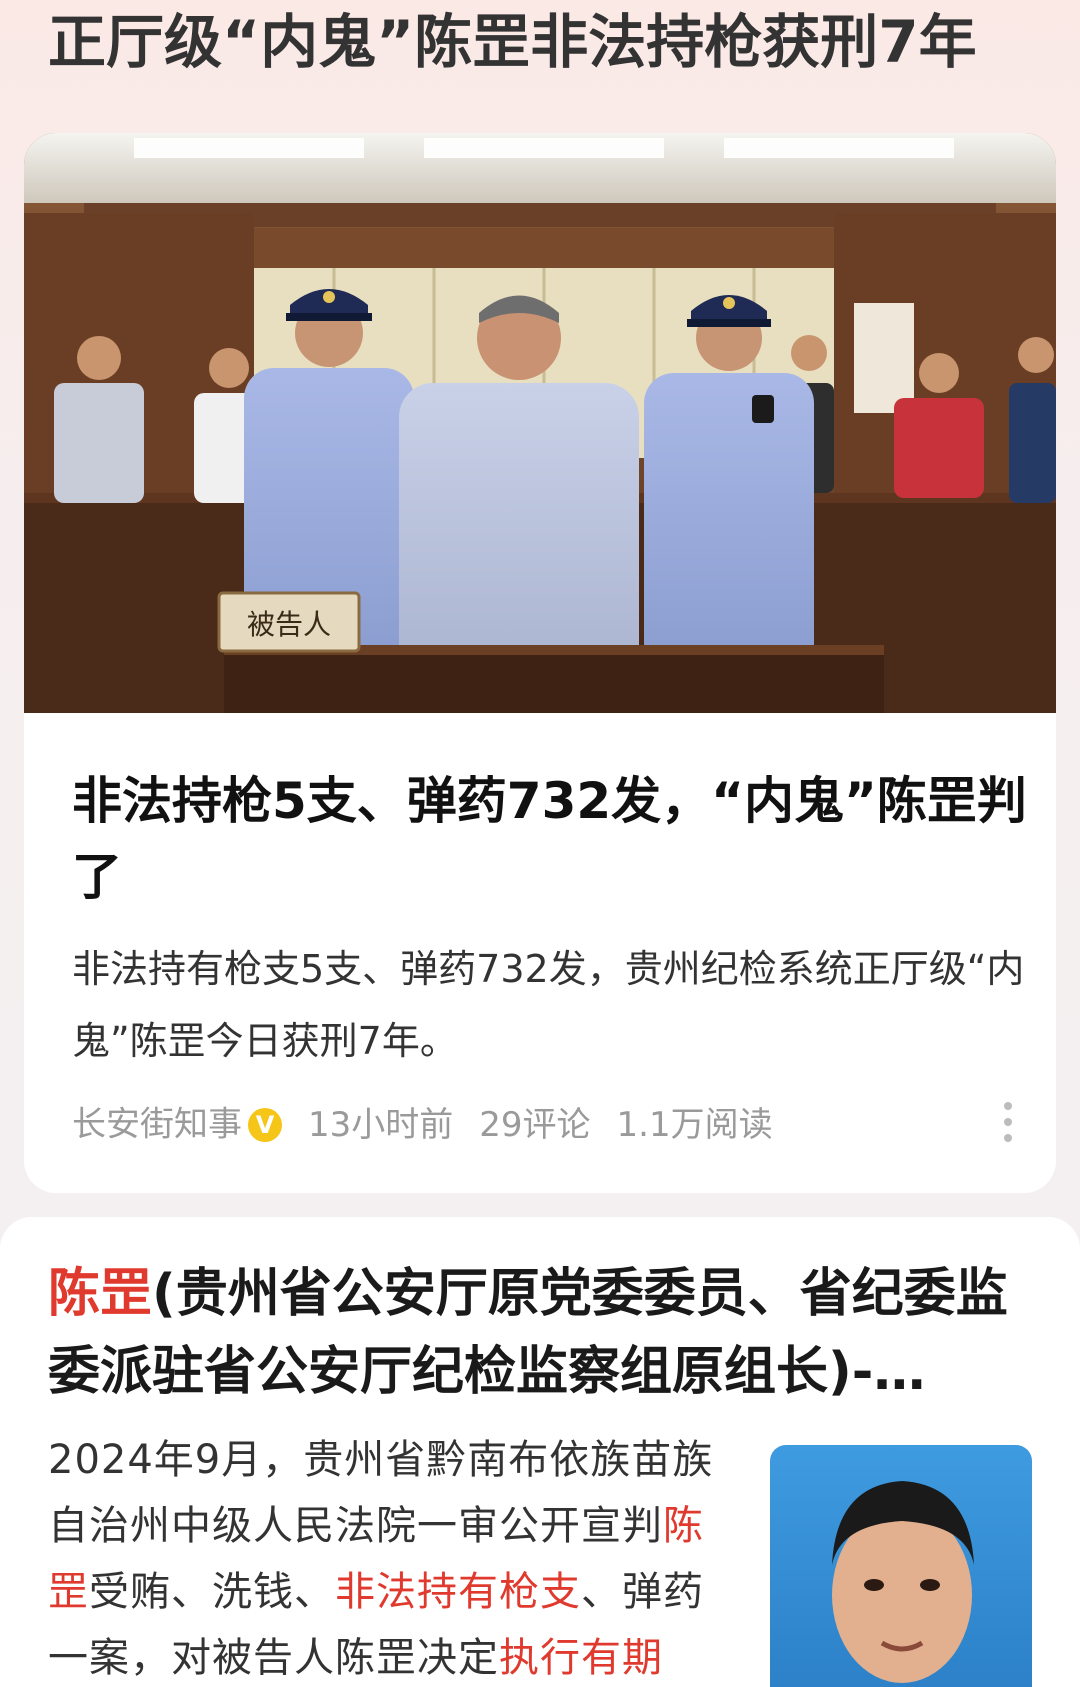 The height and width of the screenshot is (1687, 1080). I want to click on read-count: 1.1万阅读, so click(694, 1124).